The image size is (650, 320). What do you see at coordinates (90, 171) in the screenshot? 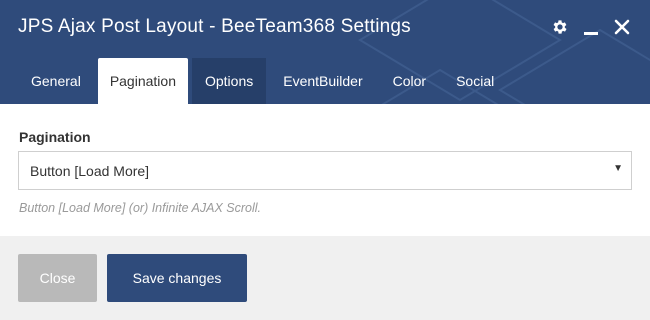
I see `pagination-select-value: Button [Load More]` at bounding box center [90, 171].